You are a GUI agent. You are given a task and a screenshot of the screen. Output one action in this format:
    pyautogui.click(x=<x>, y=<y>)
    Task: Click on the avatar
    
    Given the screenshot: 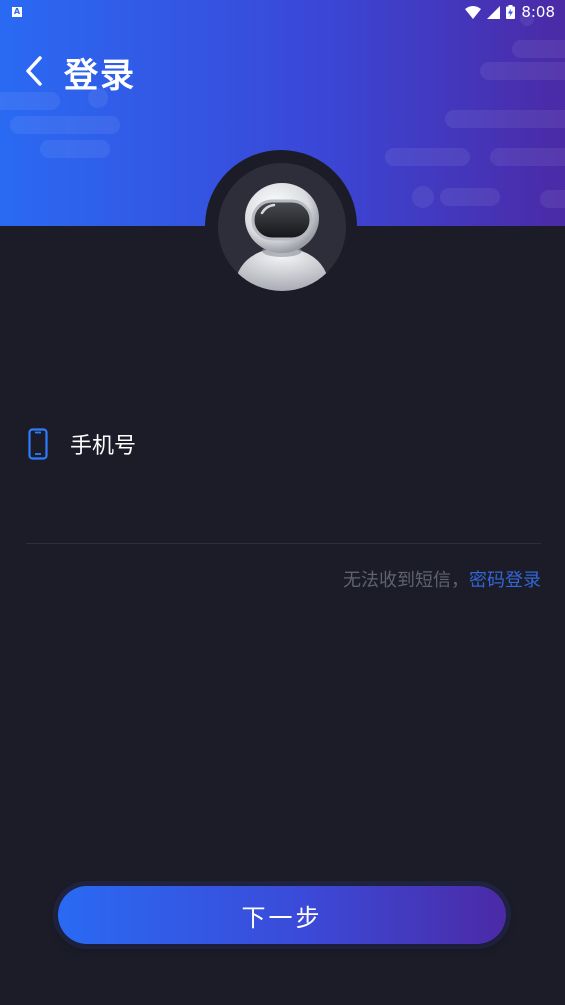 What is the action you would take?
    pyautogui.click(x=282, y=227)
    